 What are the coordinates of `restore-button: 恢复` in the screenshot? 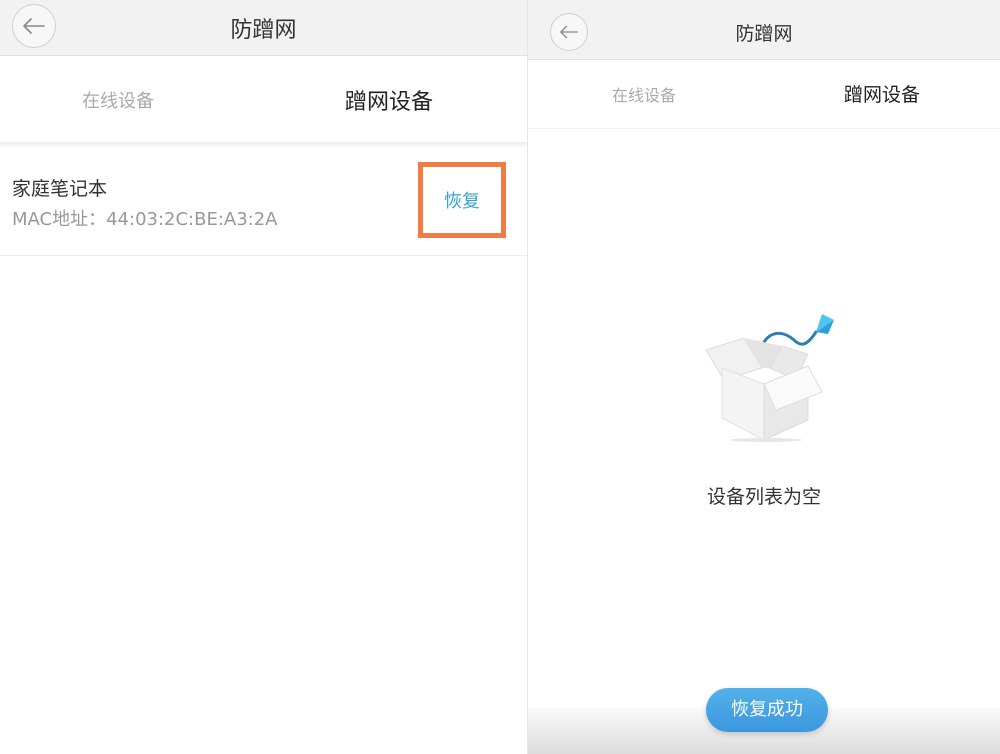 It's located at (462, 200).